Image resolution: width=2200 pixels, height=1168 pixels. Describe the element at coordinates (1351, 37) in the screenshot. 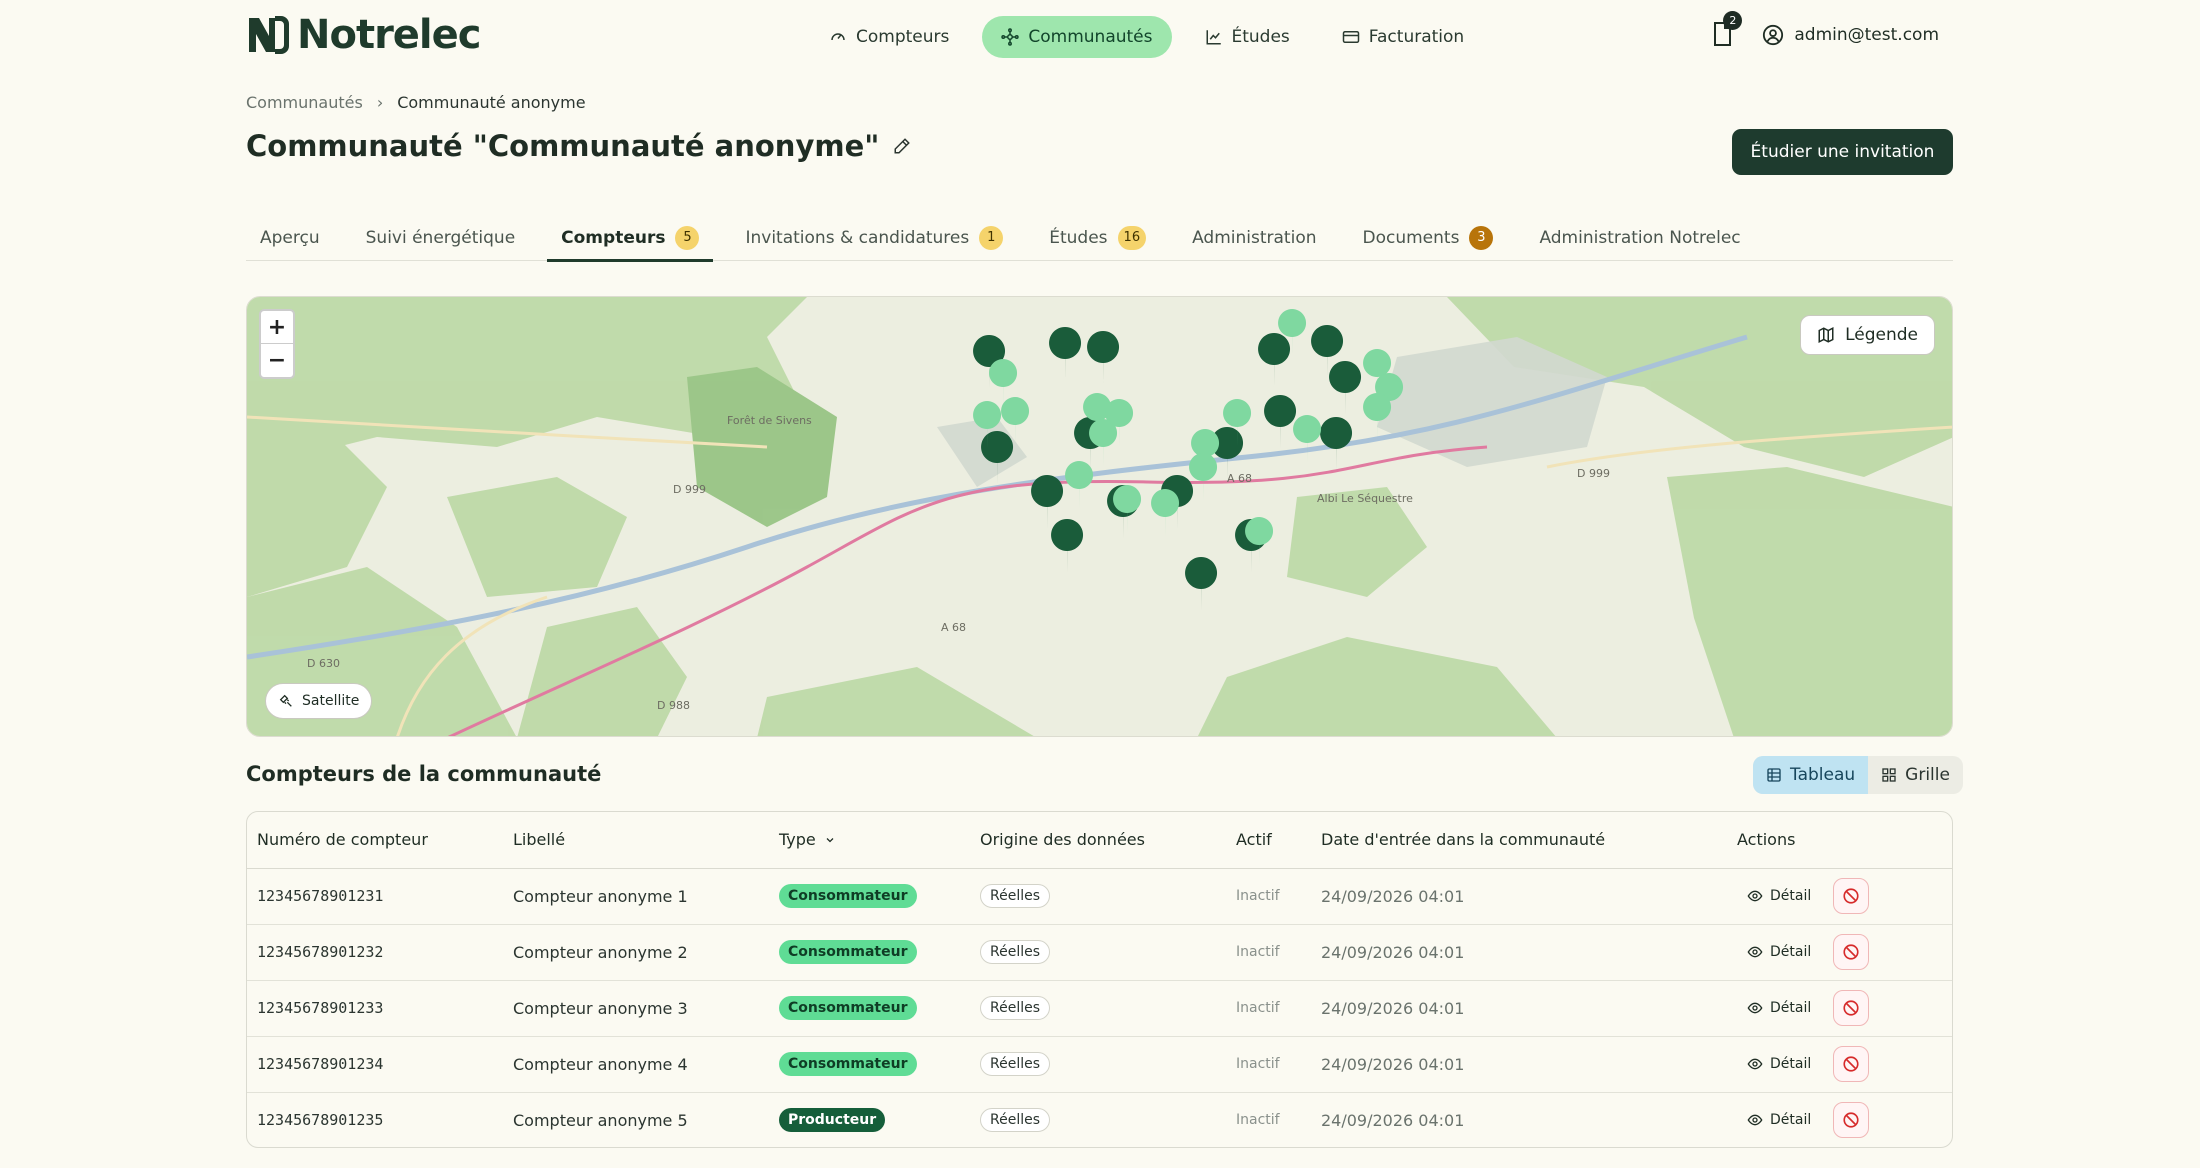

I see `credit-card-icon` at that location.